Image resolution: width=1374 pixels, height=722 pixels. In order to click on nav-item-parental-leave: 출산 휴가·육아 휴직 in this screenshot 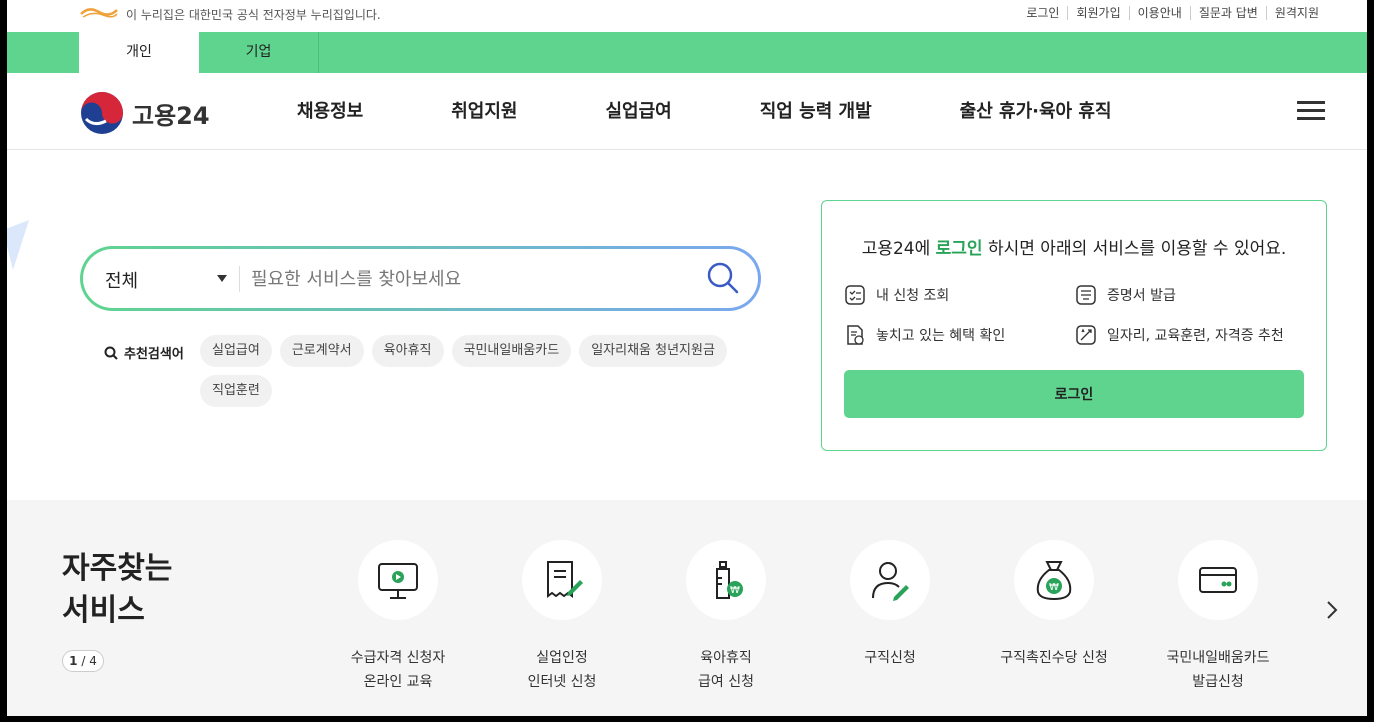, I will do `click(1036, 110)`.